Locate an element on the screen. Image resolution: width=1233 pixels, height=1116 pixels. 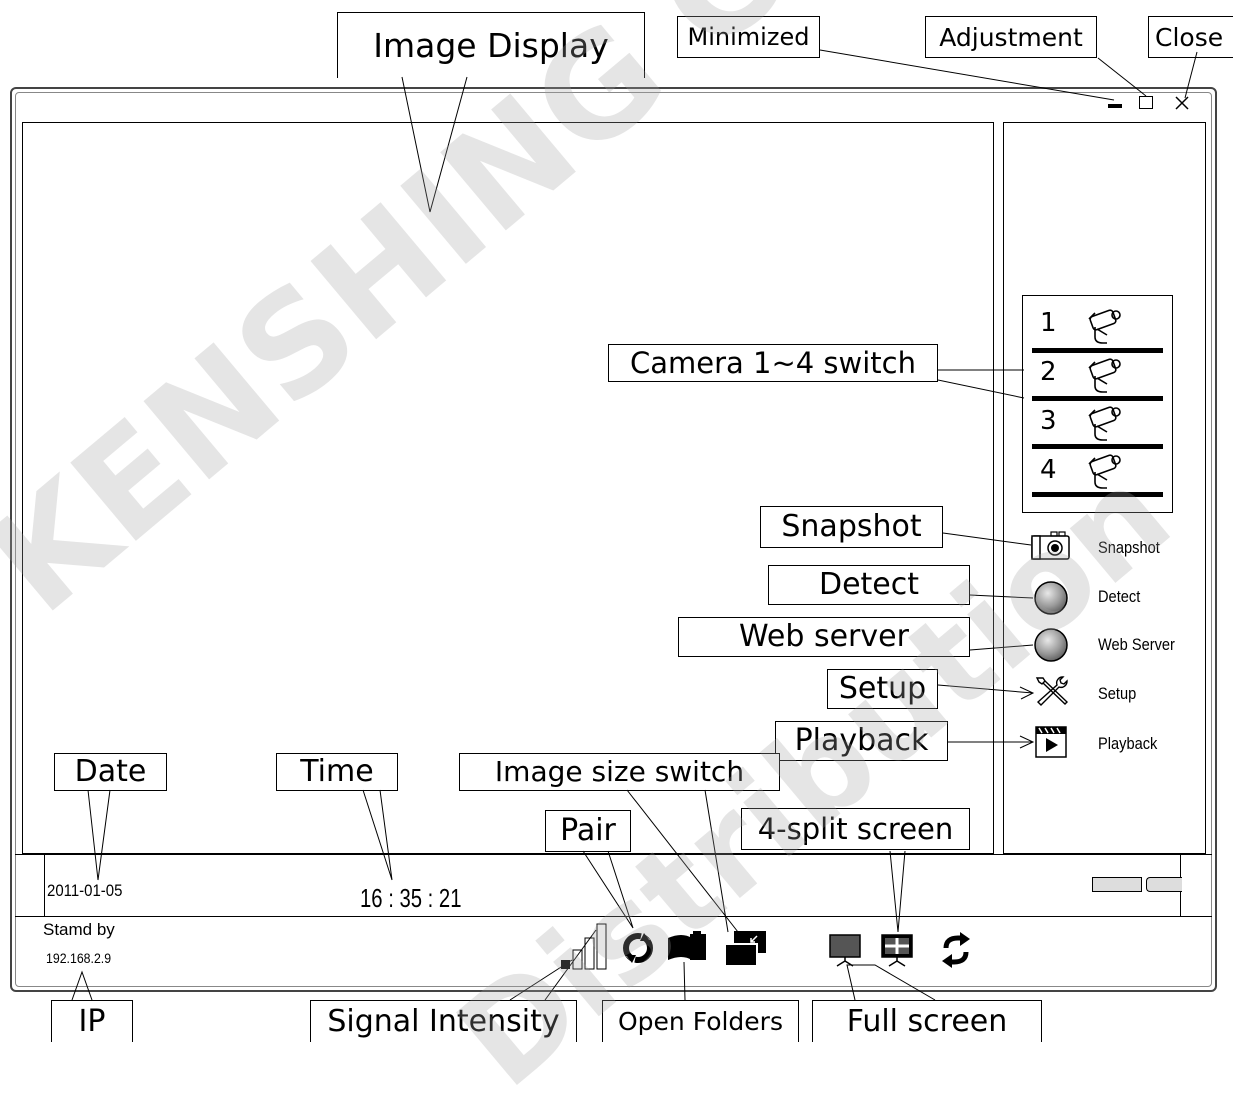
camera-2-number: 2 is located at coordinates (1048, 372).